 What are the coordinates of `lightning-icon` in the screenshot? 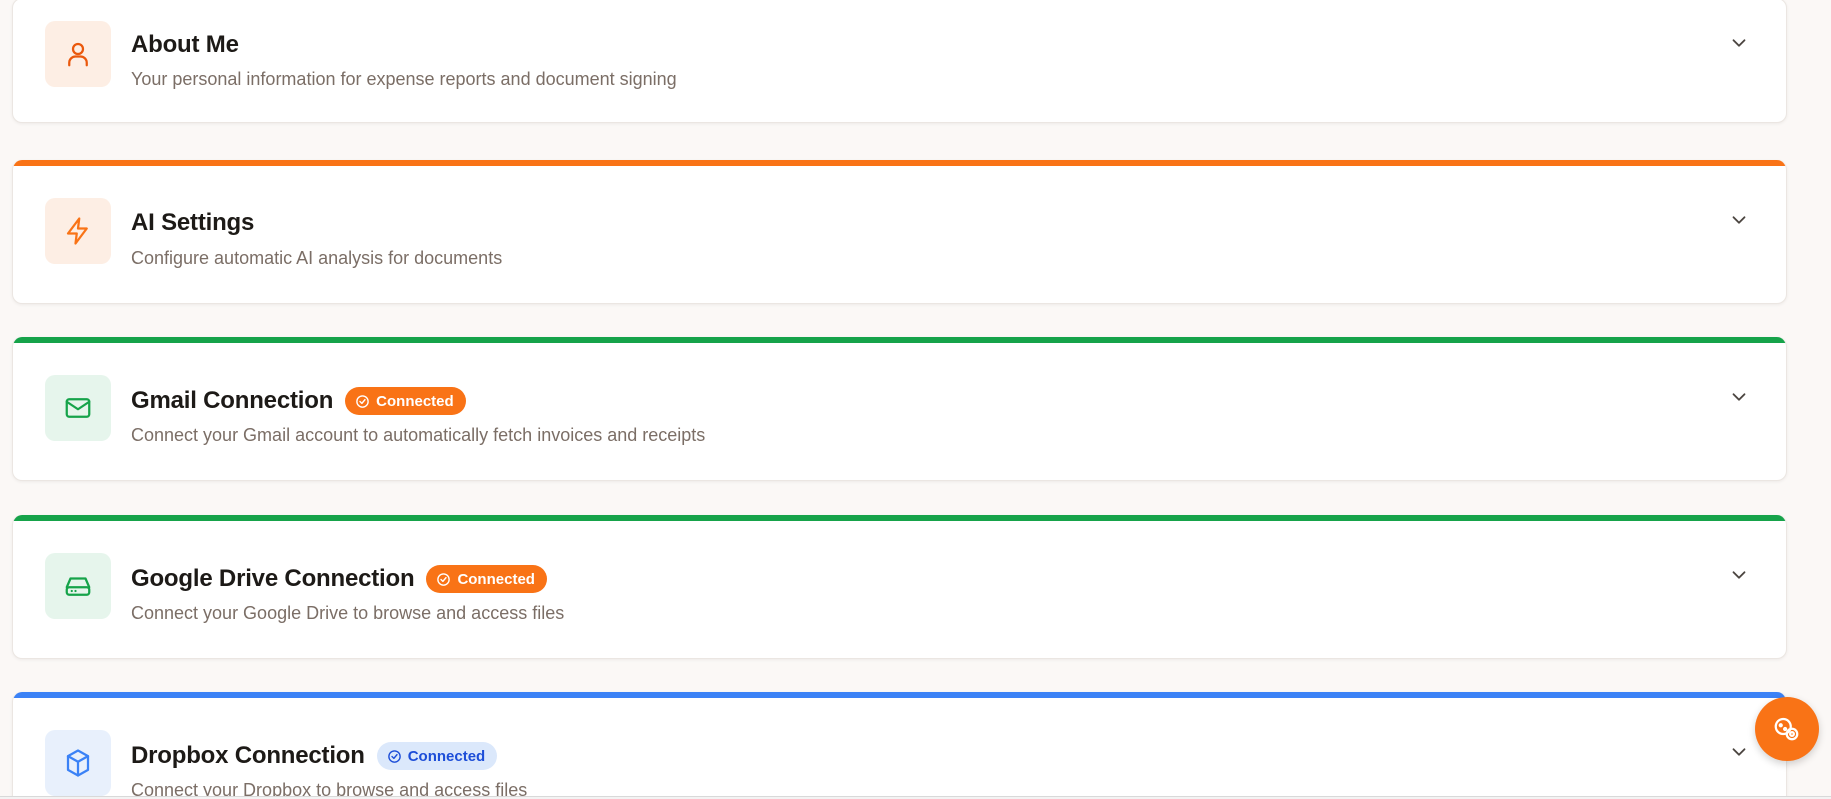 It's located at (77, 231).